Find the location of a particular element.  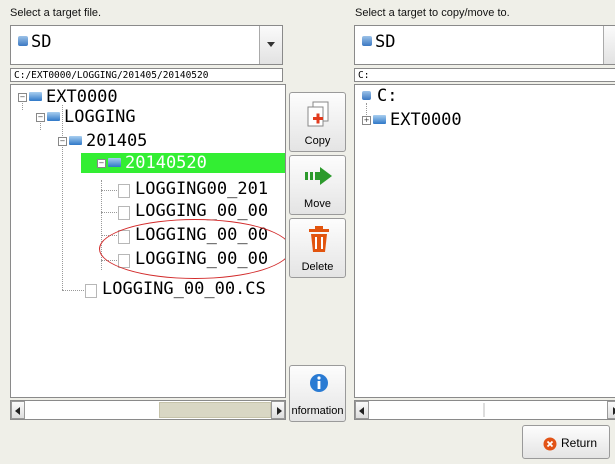

tree-file-item: LOGGING00_201 is located at coordinates (201, 189).